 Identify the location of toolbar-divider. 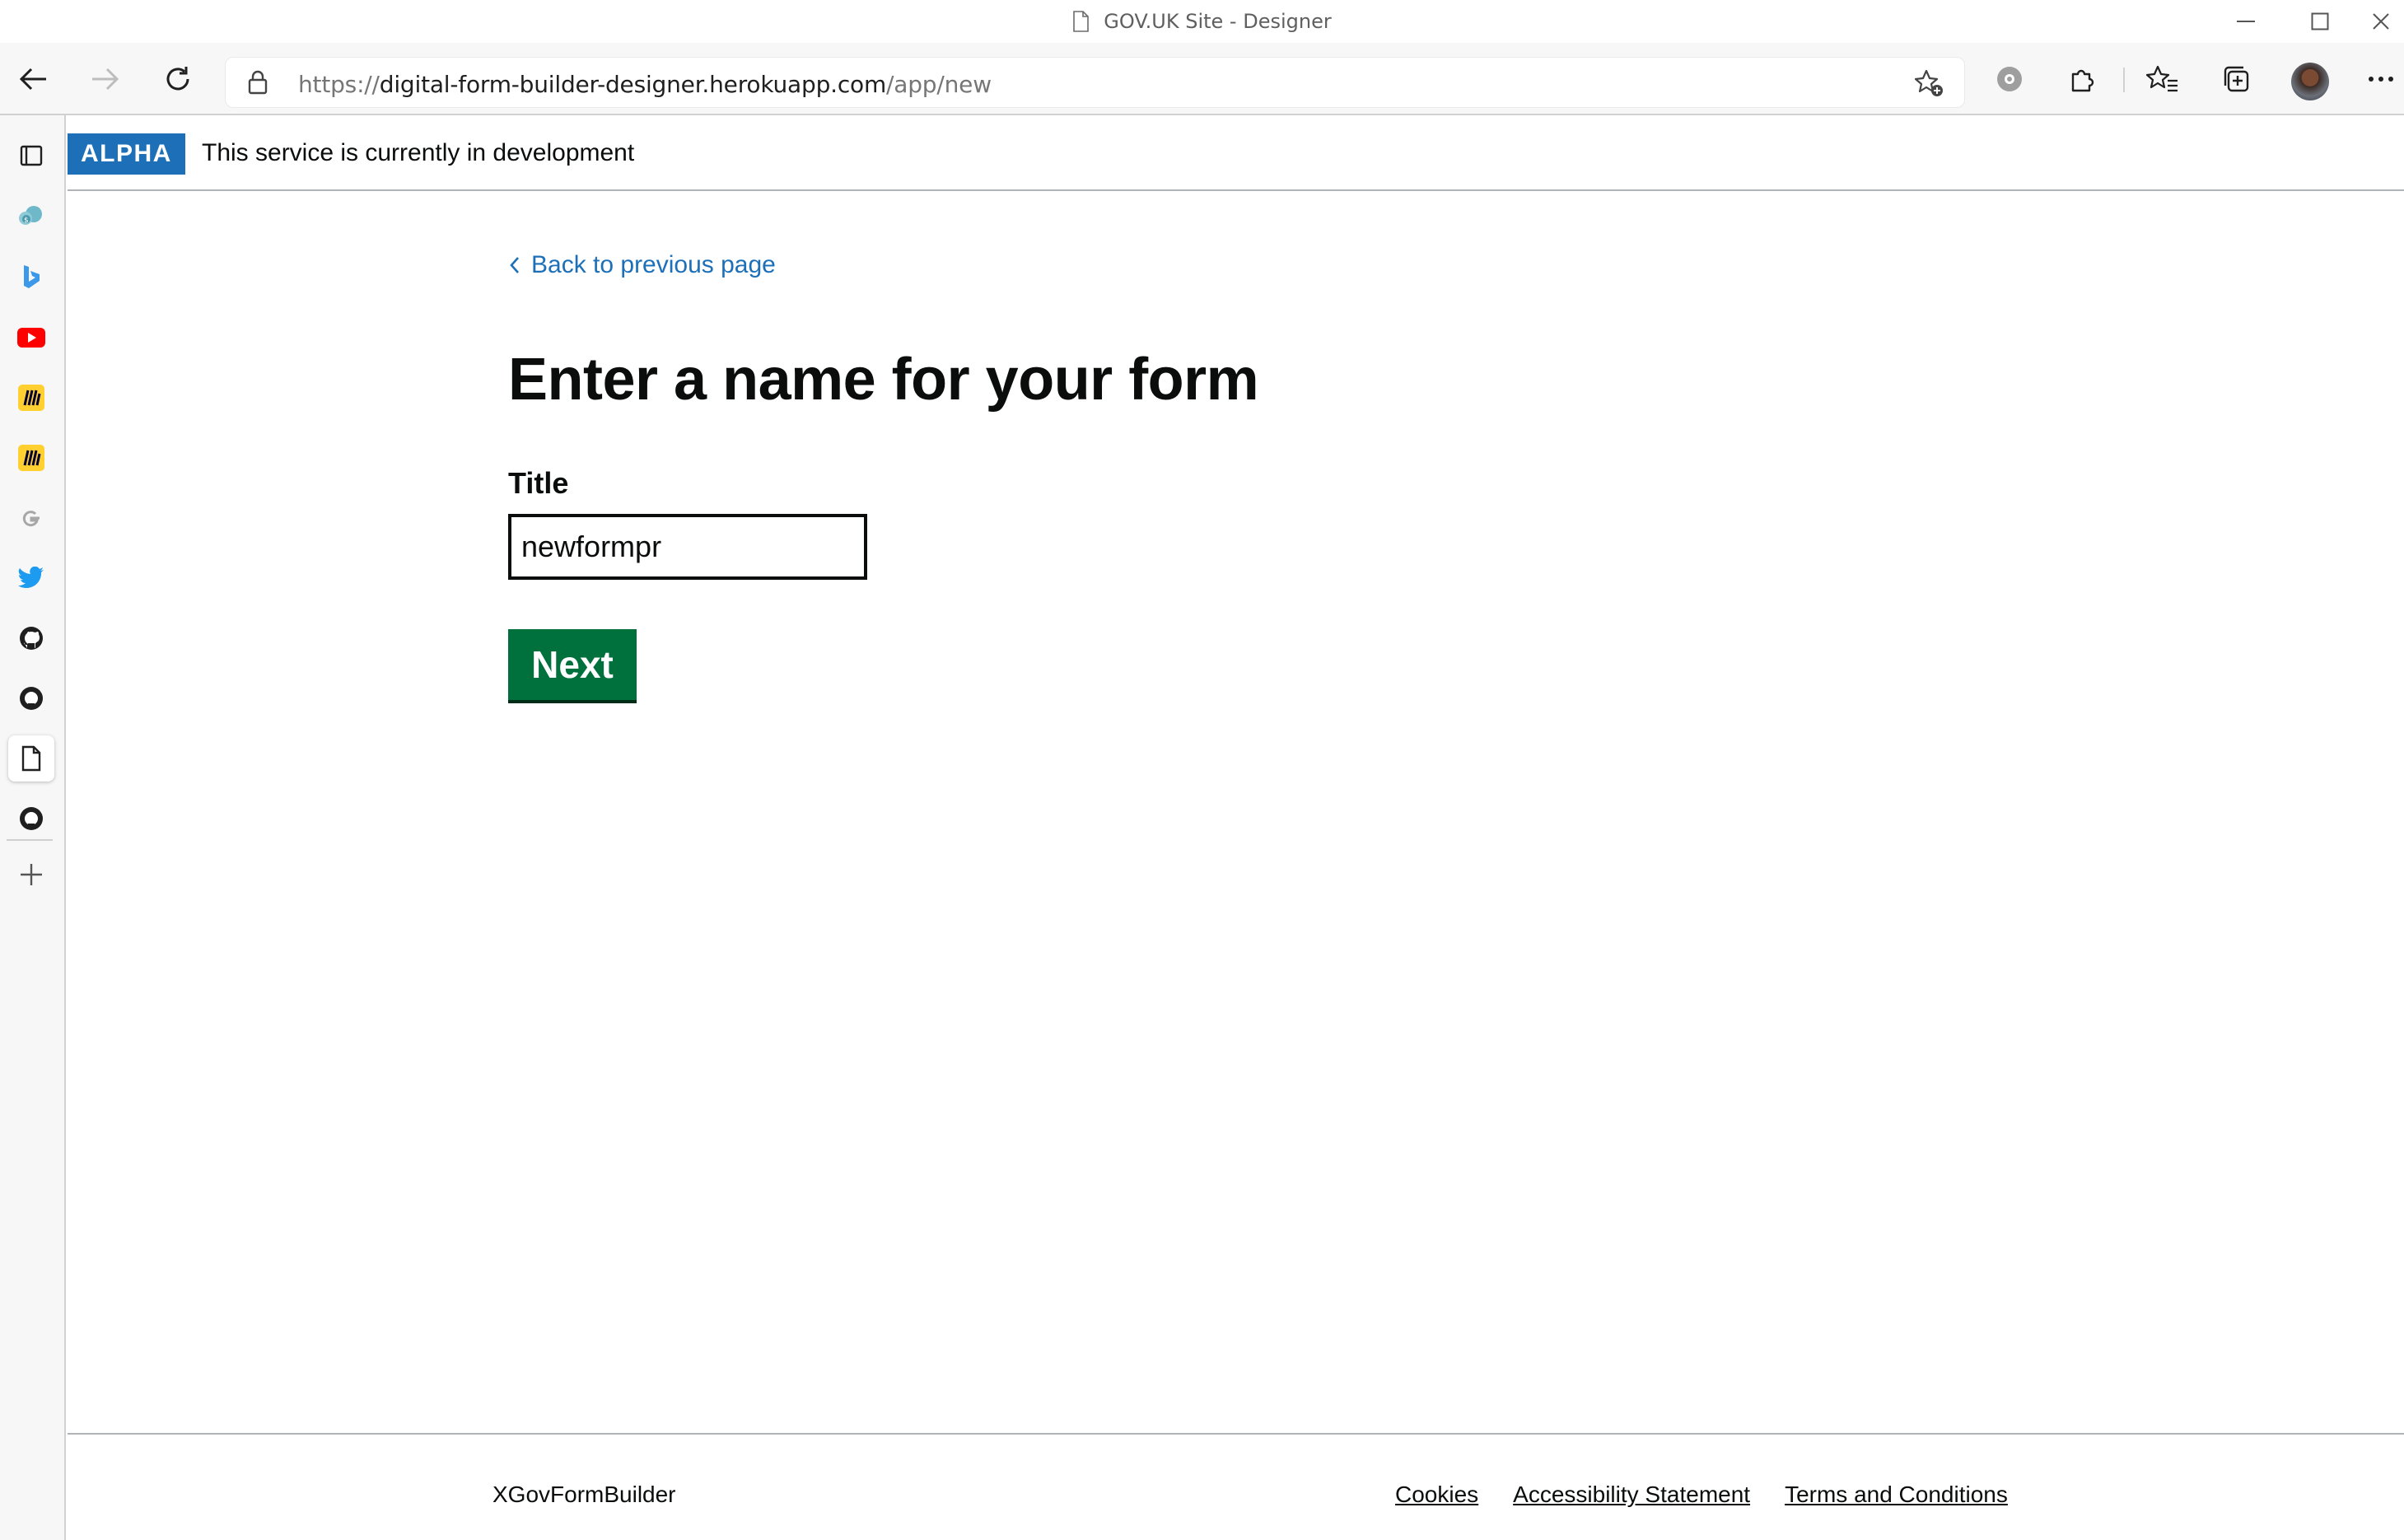
(2124, 80).